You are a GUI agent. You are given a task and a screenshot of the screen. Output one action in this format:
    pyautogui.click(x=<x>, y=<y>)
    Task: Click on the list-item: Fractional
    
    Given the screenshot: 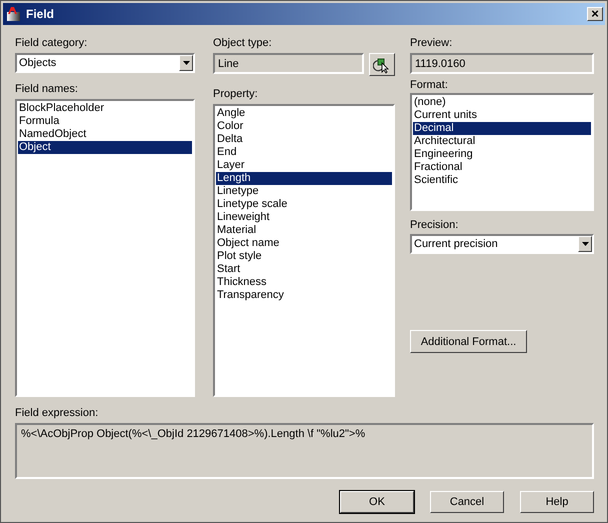 What is the action you would take?
    pyautogui.click(x=502, y=167)
    